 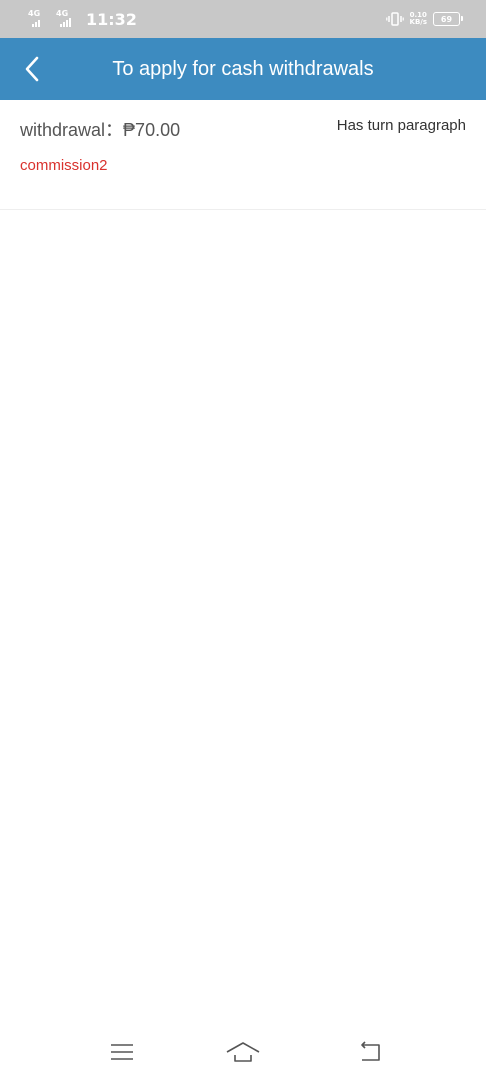 I want to click on home-icon, so click(x=243, y=1052).